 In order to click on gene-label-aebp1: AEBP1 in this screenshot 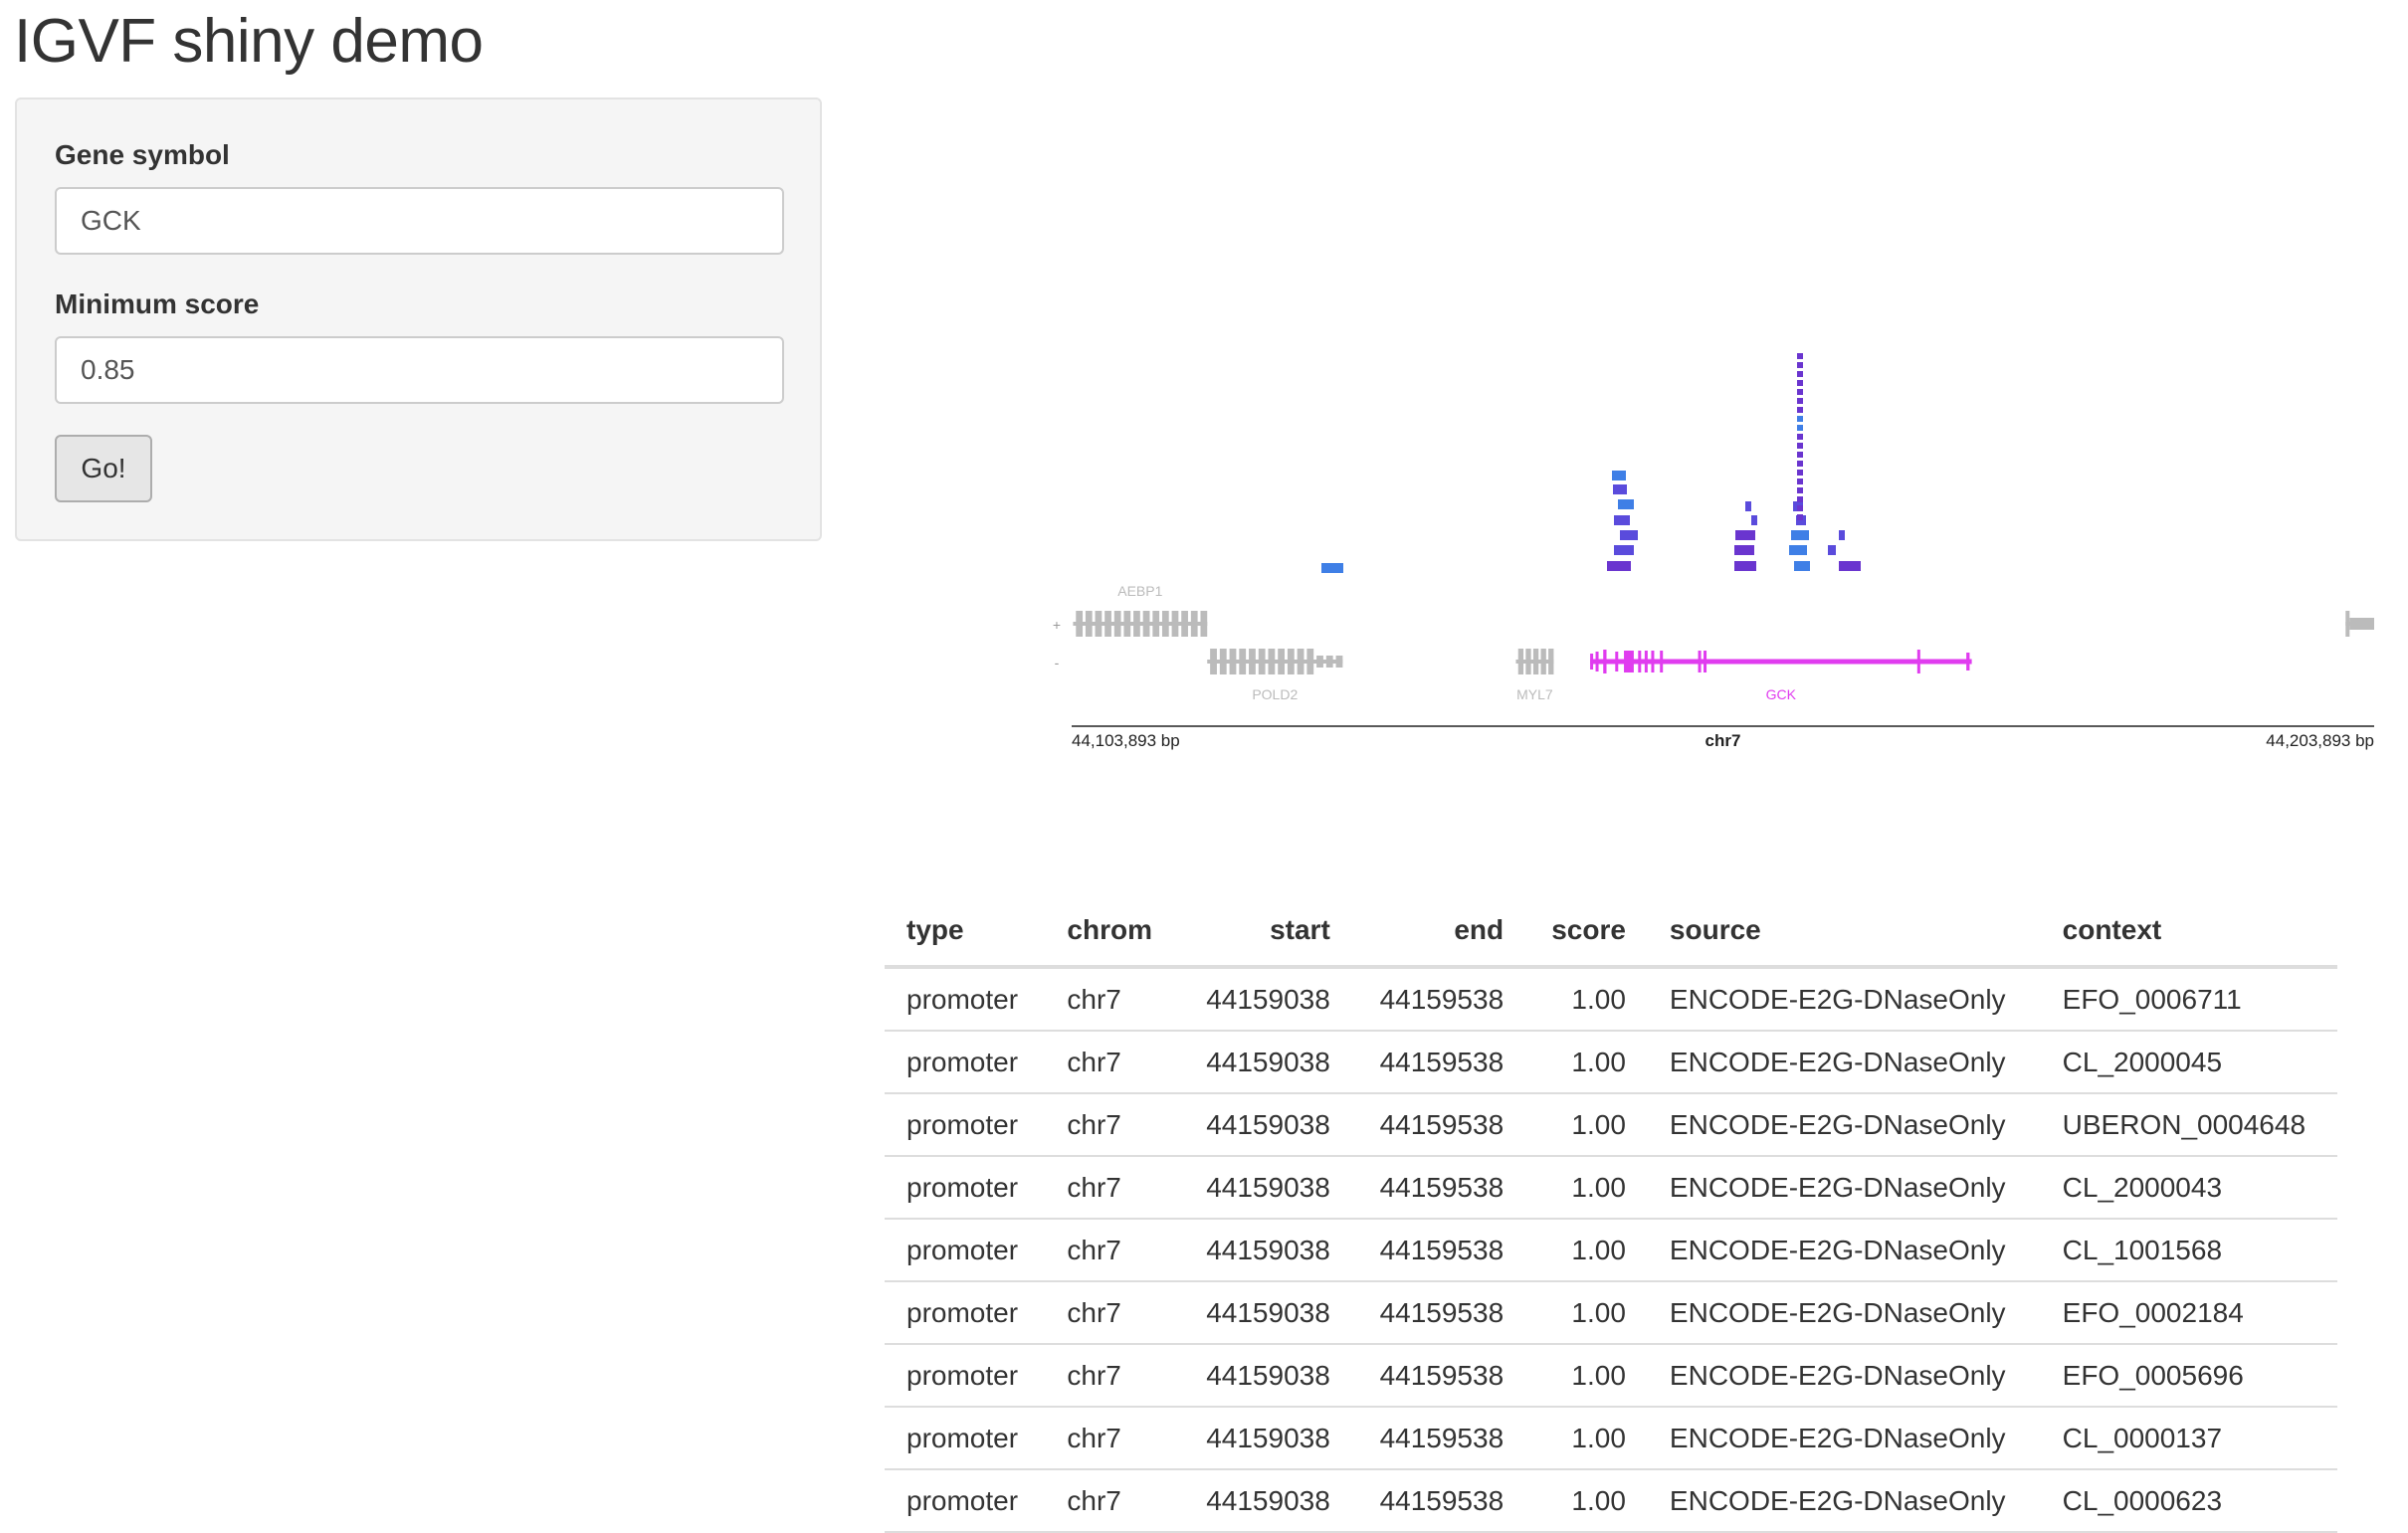, I will do `click(1139, 591)`.